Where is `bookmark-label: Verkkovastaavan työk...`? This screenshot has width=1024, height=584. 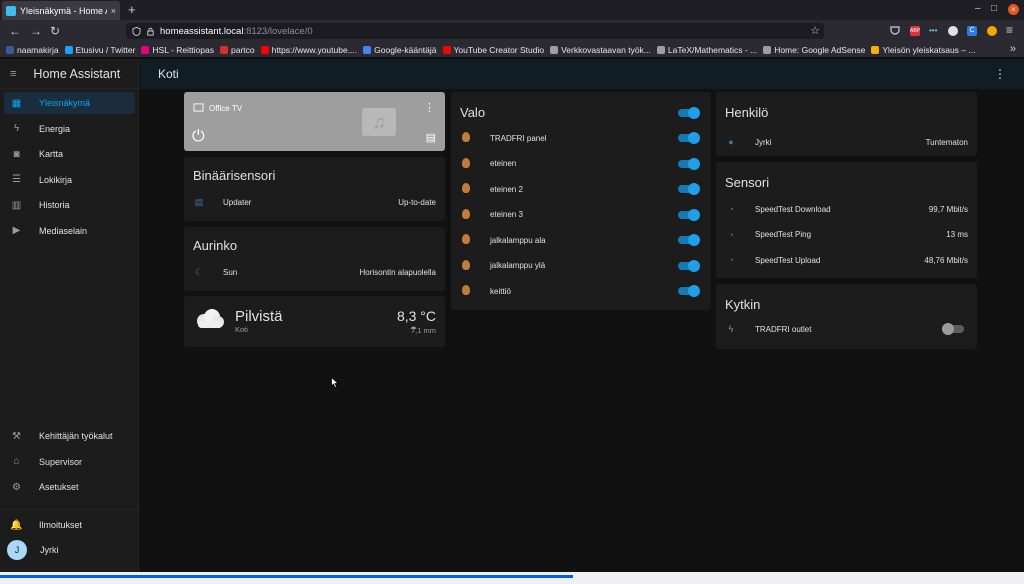 bookmark-label: Verkkovastaavan työk... is located at coordinates (606, 49).